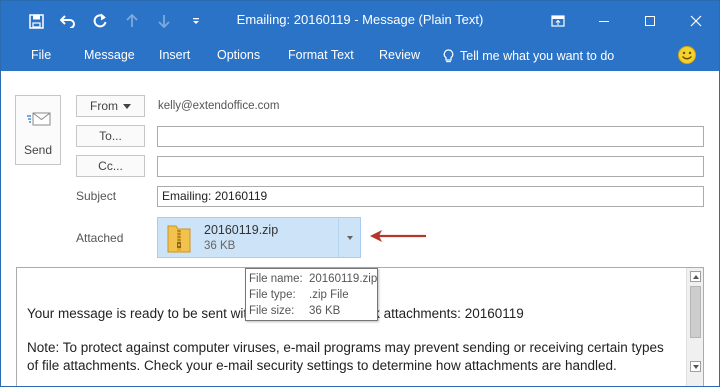  Describe the element at coordinates (430, 166) in the screenshot. I see `cc-field` at that location.